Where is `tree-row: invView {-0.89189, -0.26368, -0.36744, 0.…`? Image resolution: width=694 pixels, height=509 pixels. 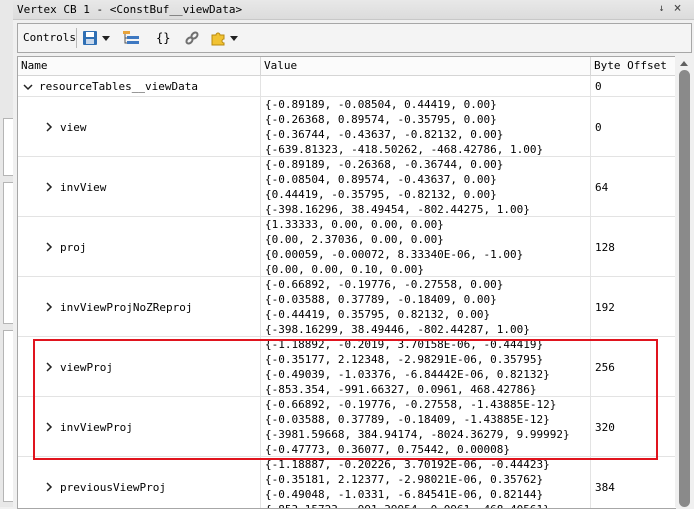 tree-row: invView {-0.89189, -0.26368, -0.36744, 0.… is located at coordinates (347, 187).